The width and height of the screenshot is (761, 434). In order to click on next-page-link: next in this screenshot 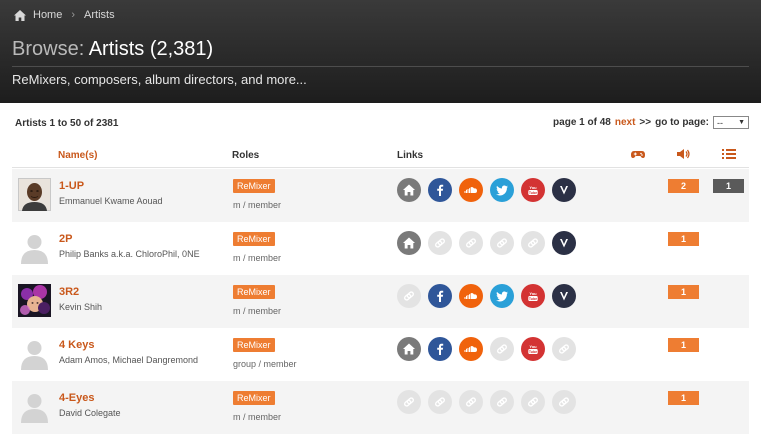, I will do `click(625, 122)`.